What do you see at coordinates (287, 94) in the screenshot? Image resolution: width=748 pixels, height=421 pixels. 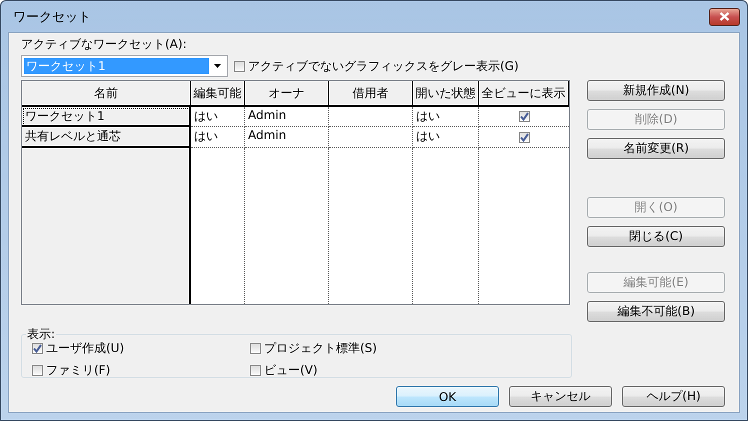 I see `column-header: オーナ` at bounding box center [287, 94].